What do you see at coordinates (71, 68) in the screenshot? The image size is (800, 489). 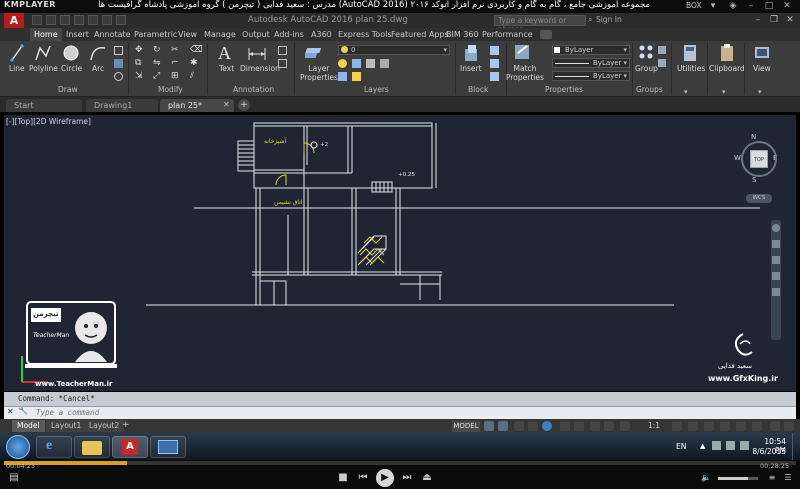 I see `circle-button: Circle` at bounding box center [71, 68].